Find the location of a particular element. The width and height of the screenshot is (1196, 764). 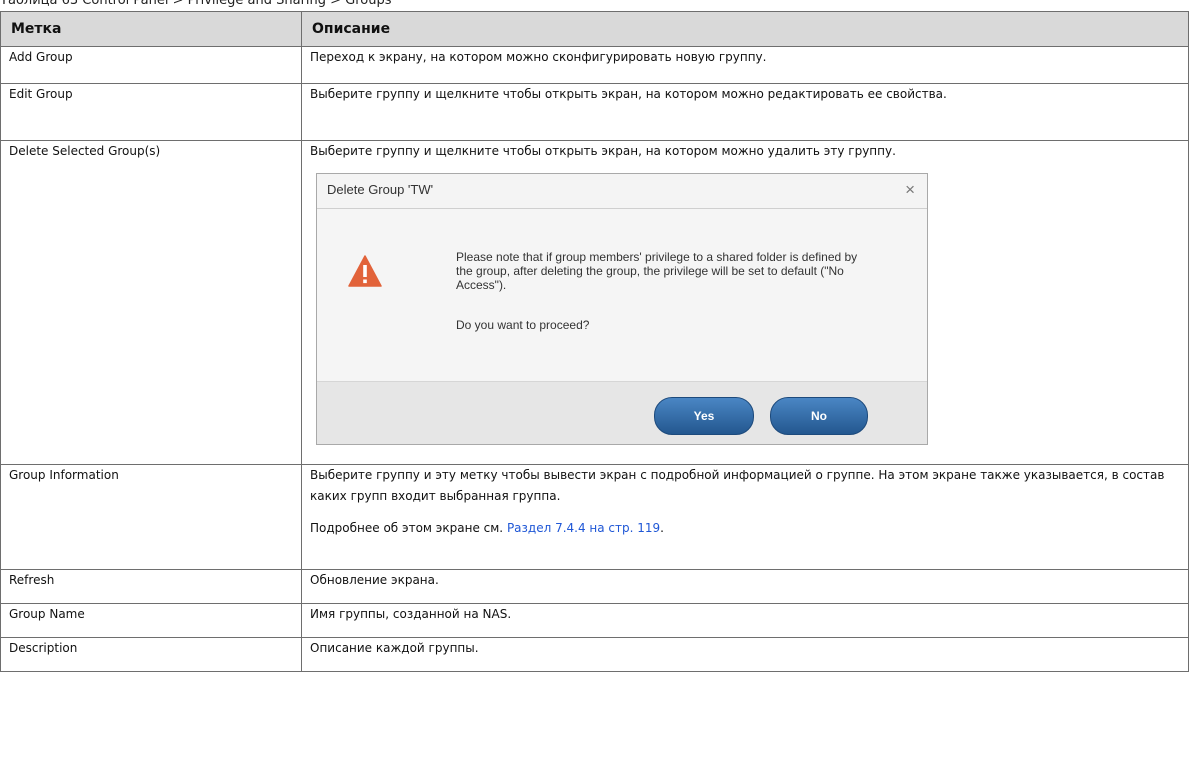

row-description: Имя группы, созданной на NAS. is located at coordinates (745, 620).